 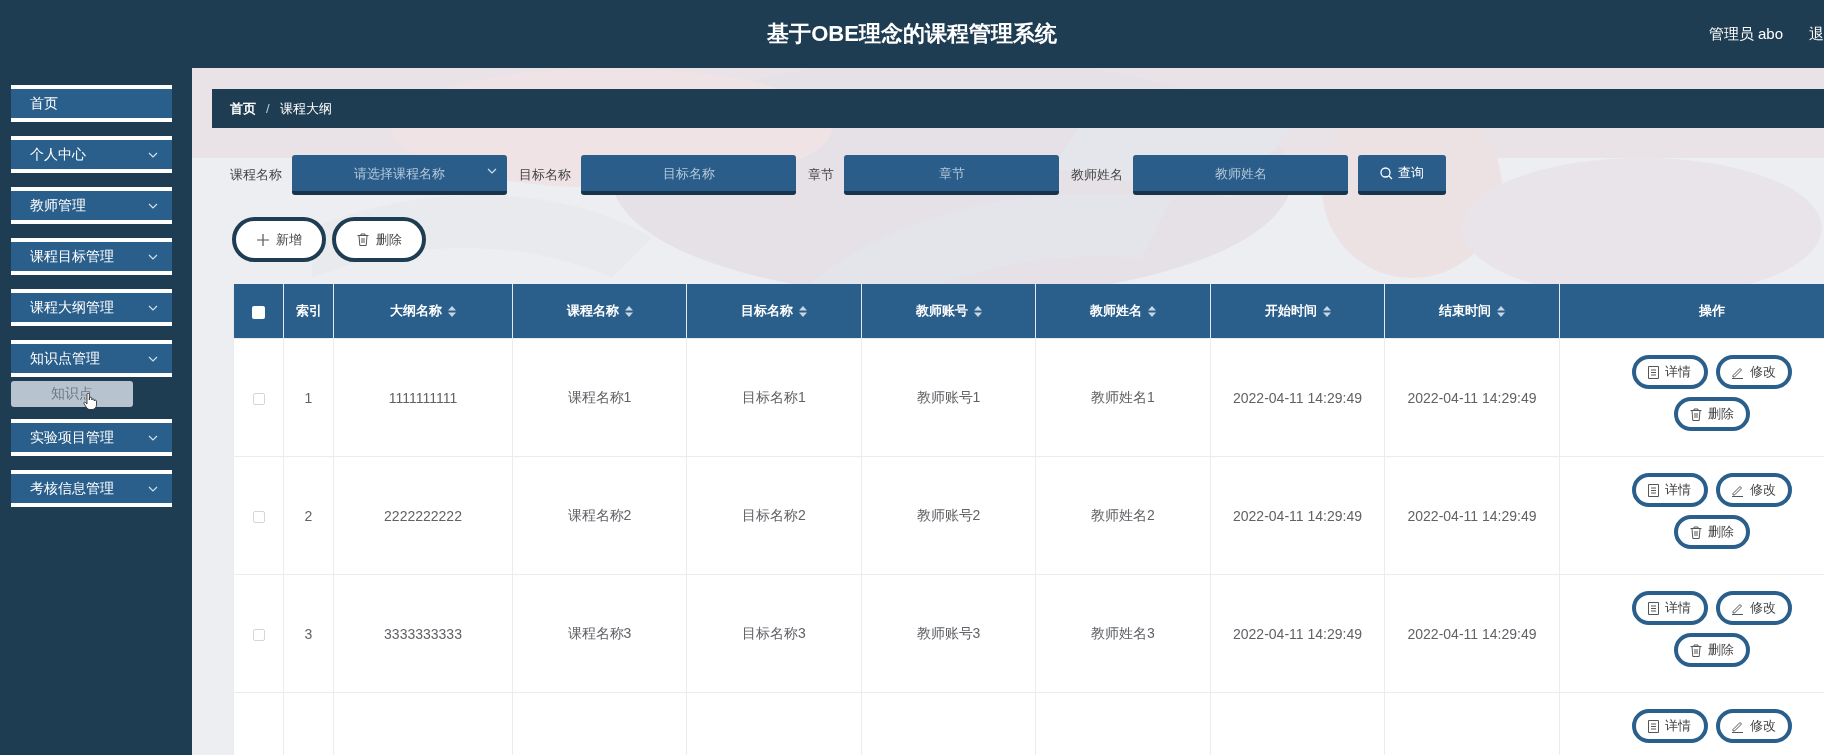 I want to click on sidebar-menu-item: 个人中心, so click(x=91, y=154).